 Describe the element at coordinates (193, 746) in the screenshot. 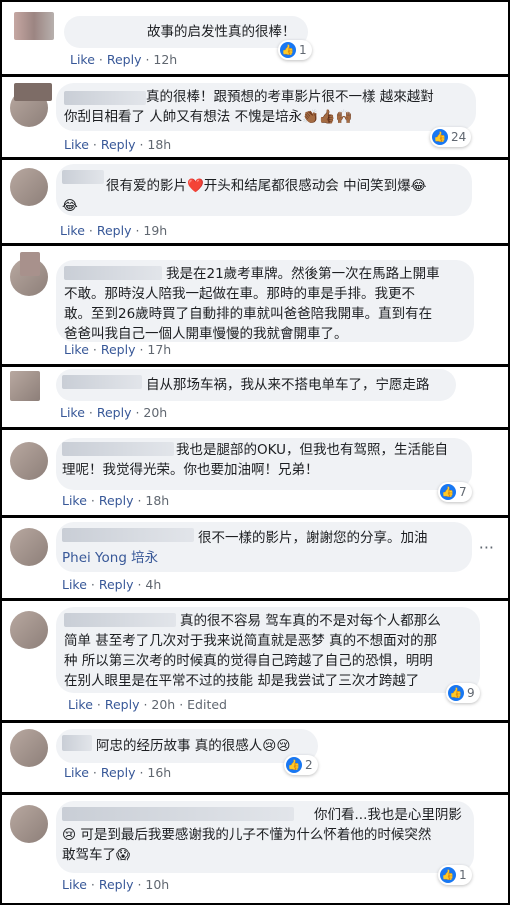

I see `comment-text: 阿忠的经历故事 真的很感人😢😢` at that location.